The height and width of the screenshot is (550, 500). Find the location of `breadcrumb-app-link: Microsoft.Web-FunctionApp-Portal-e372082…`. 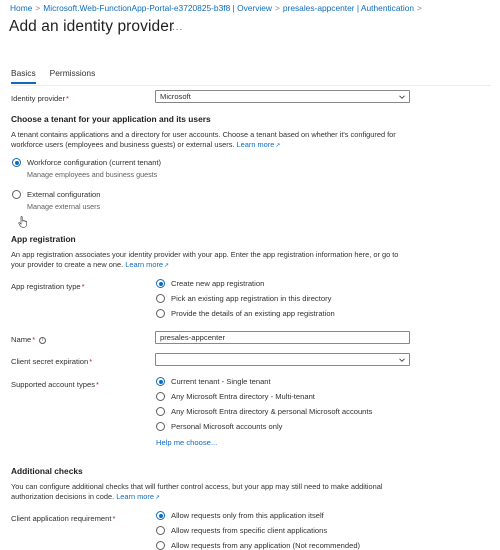

breadcrumb-app-link: Microsoft.Web-FunctionApp-Portal-e372082… is located at coordinates (157, 8).